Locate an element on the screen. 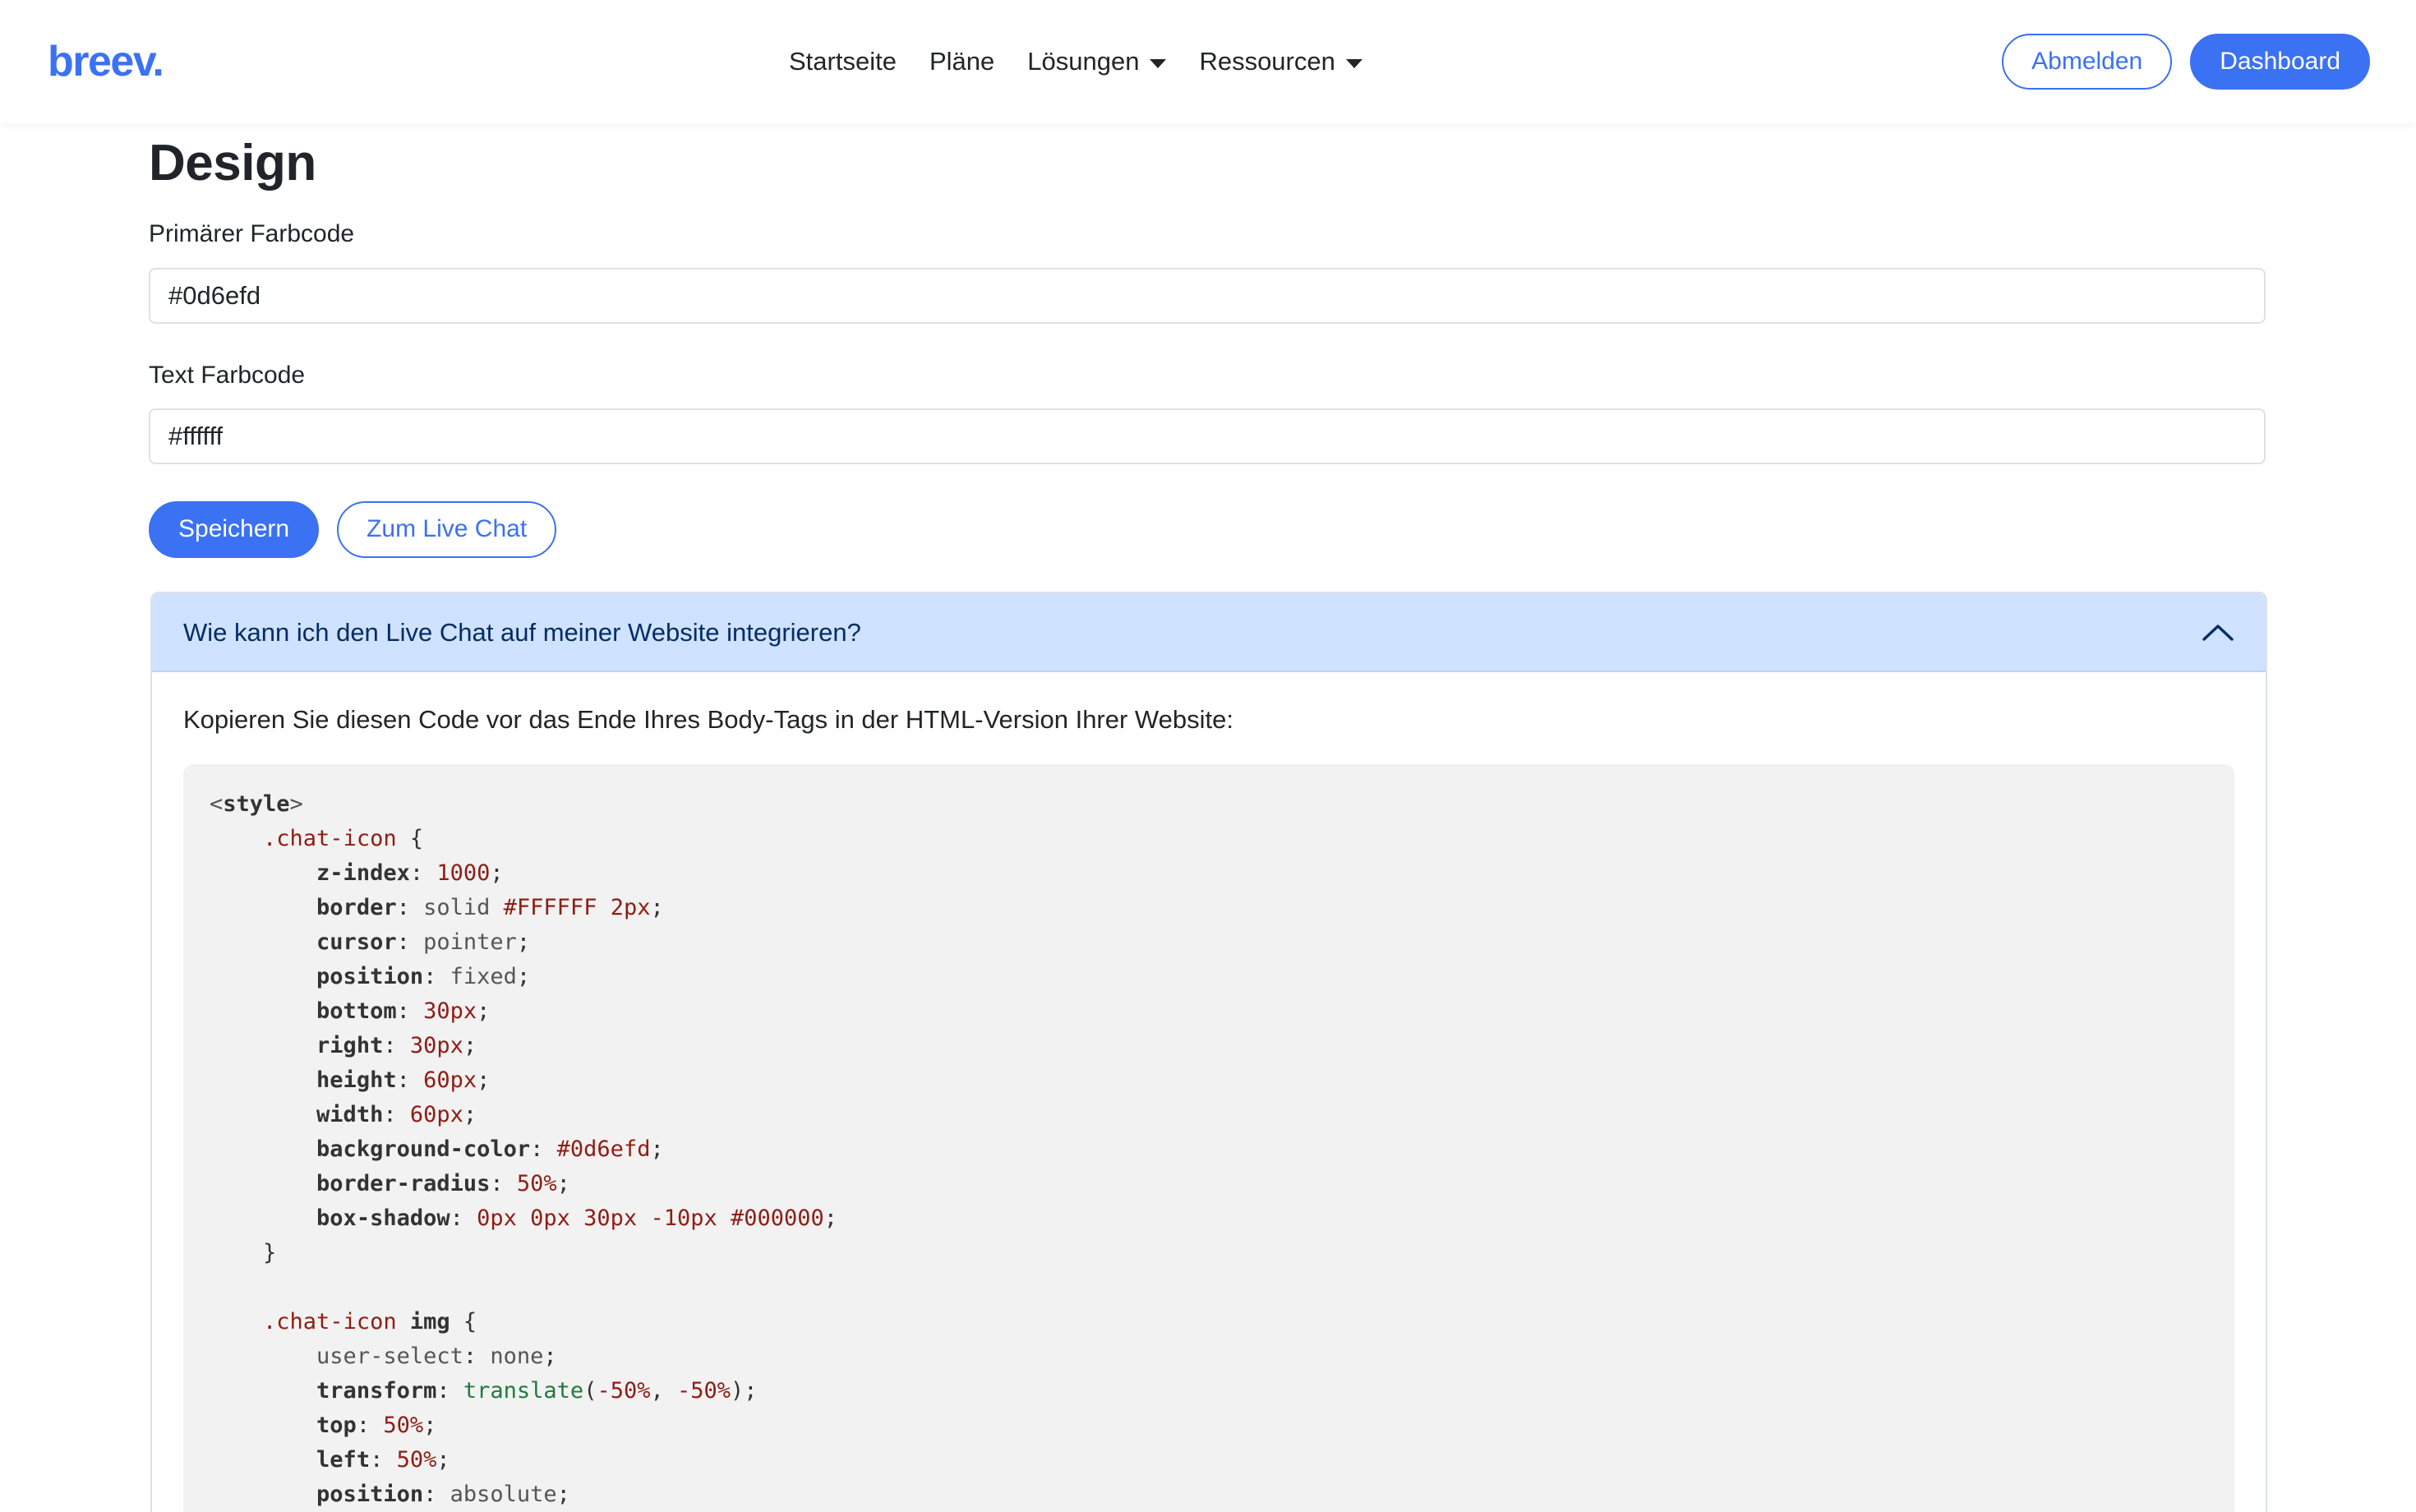 This screenshot has width=2416, height=1512. code-token: translate is located at coordinates (524, 1391).